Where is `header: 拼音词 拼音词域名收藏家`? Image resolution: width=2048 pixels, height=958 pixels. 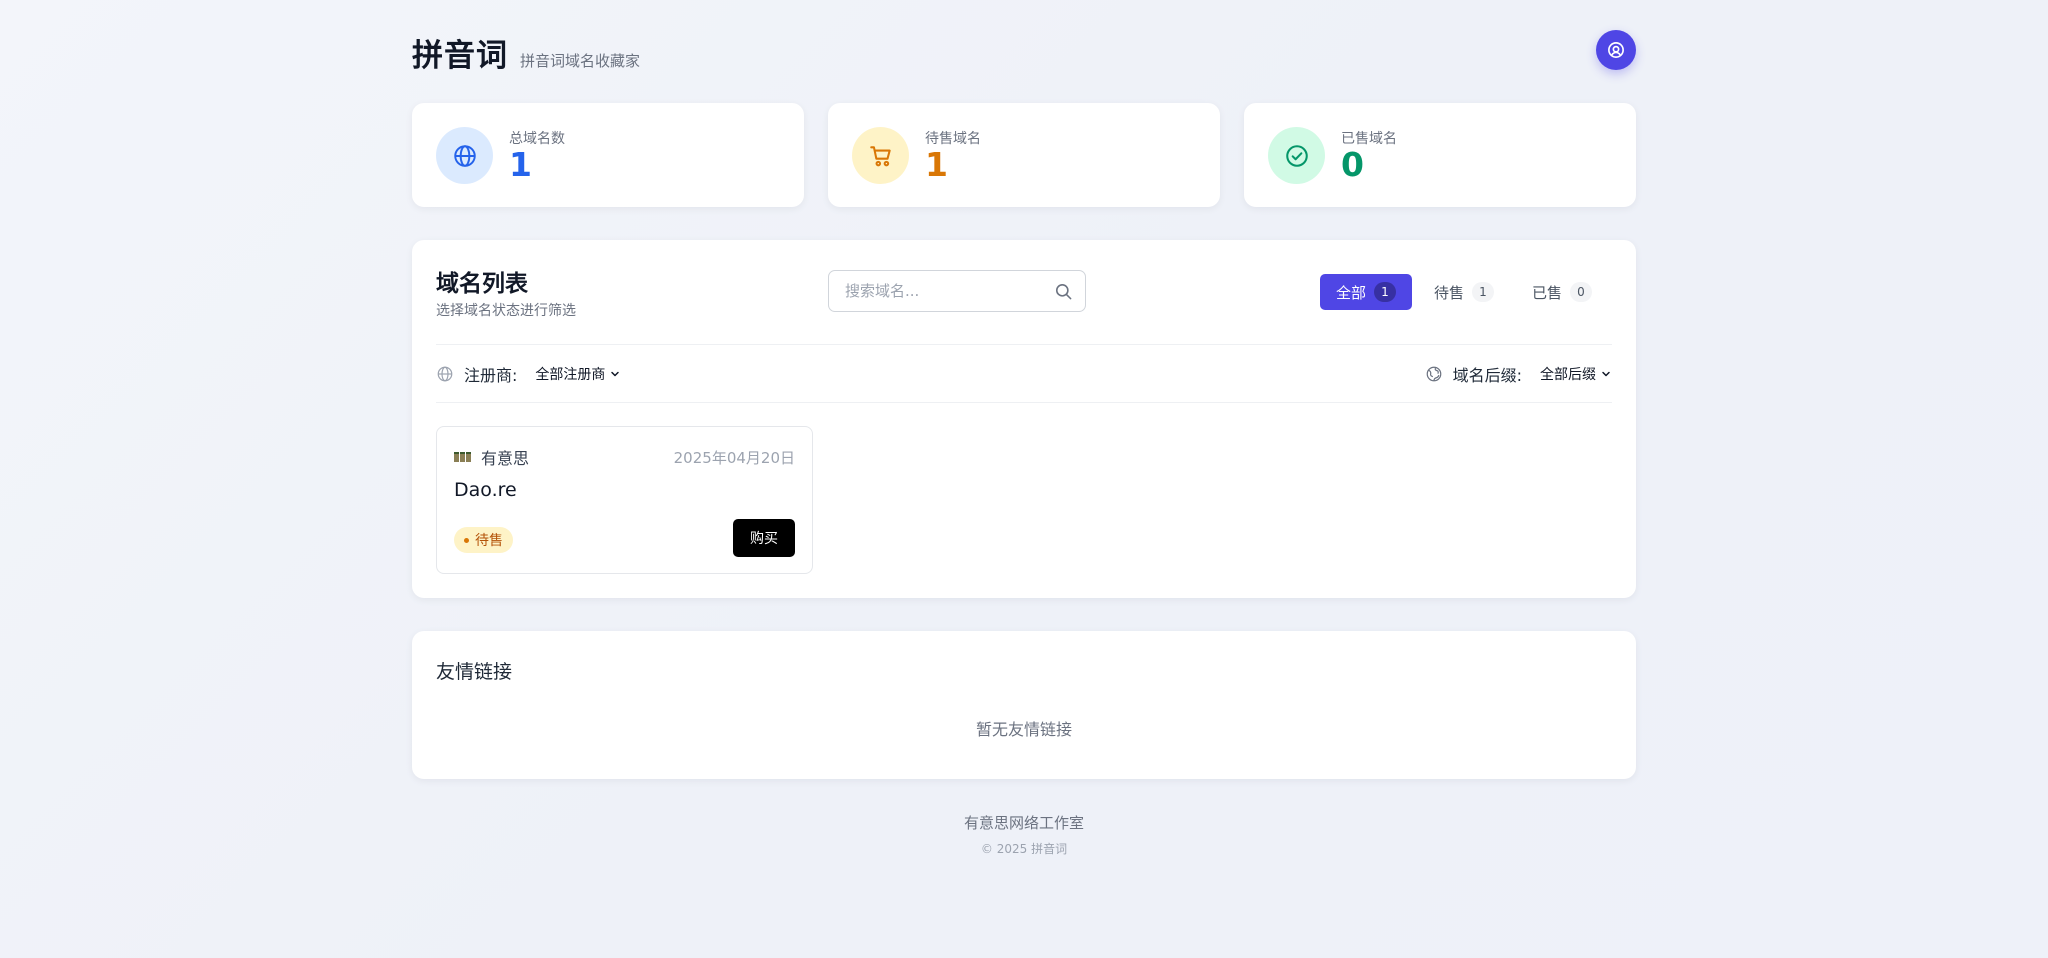 header: 拼音词 拼音词域名收藏家 is located at coordinates (1024, 50).